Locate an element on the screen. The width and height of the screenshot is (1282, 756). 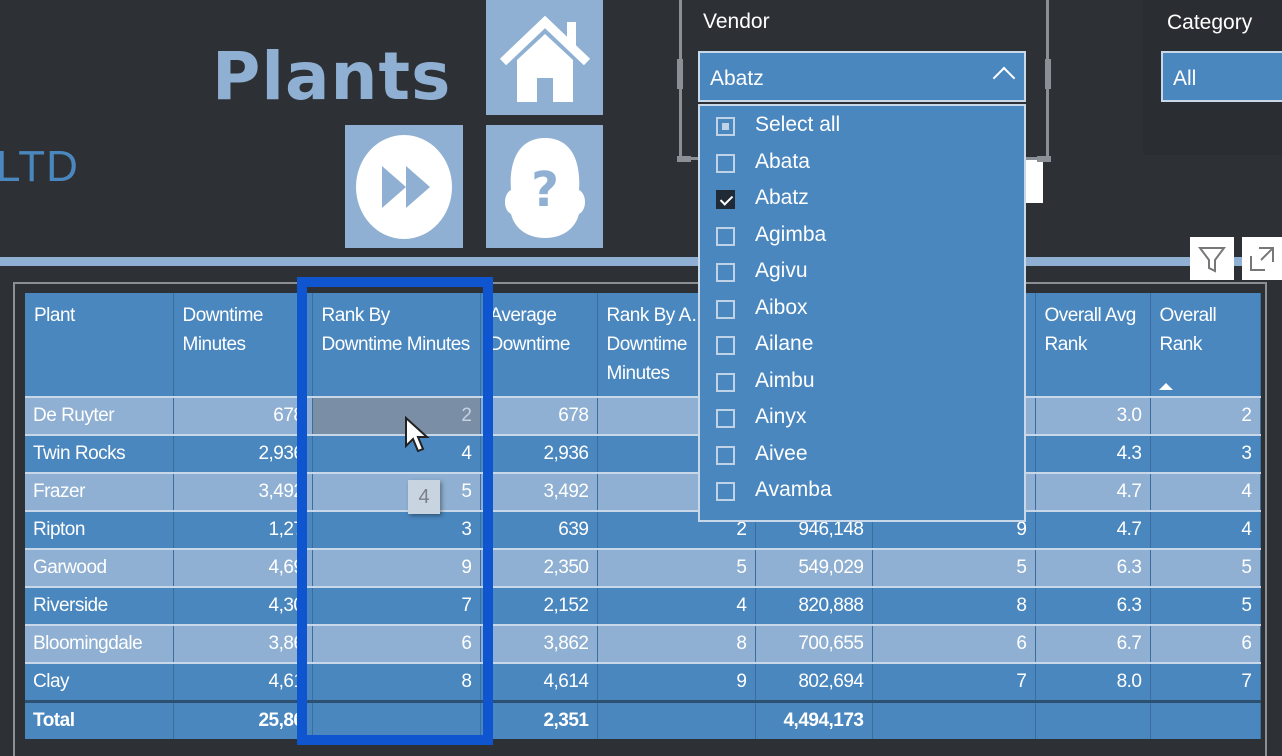
help-button: ? is located at coordinates (544, 186).